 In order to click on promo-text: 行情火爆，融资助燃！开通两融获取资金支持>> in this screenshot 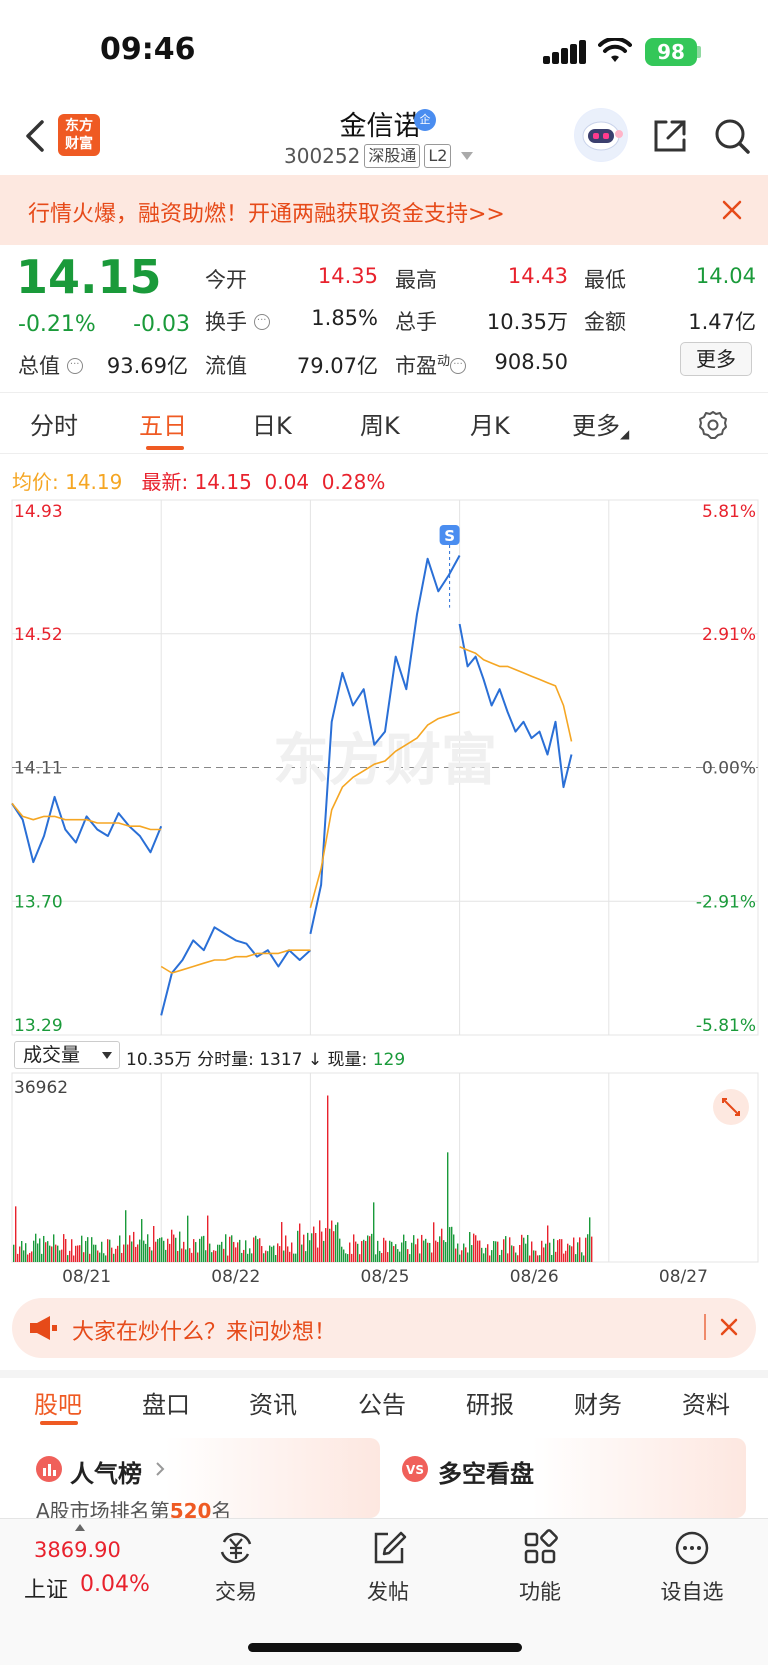, I will do `click(266, 212)`.